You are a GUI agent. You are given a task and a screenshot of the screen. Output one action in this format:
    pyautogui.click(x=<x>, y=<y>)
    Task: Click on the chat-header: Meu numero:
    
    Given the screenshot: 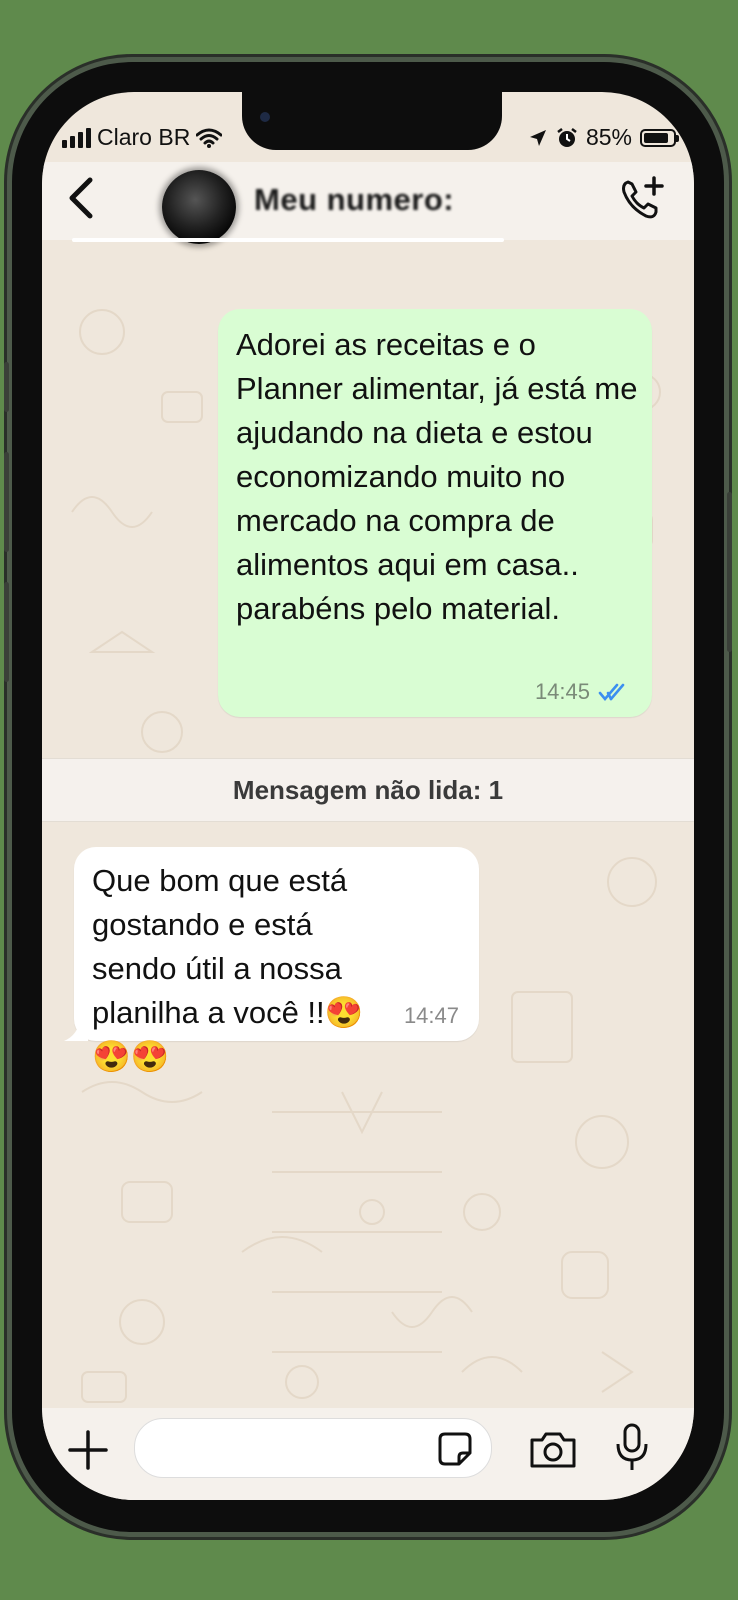 What is the action you would take?
    pyautogui.click(x=368, y=203)
    